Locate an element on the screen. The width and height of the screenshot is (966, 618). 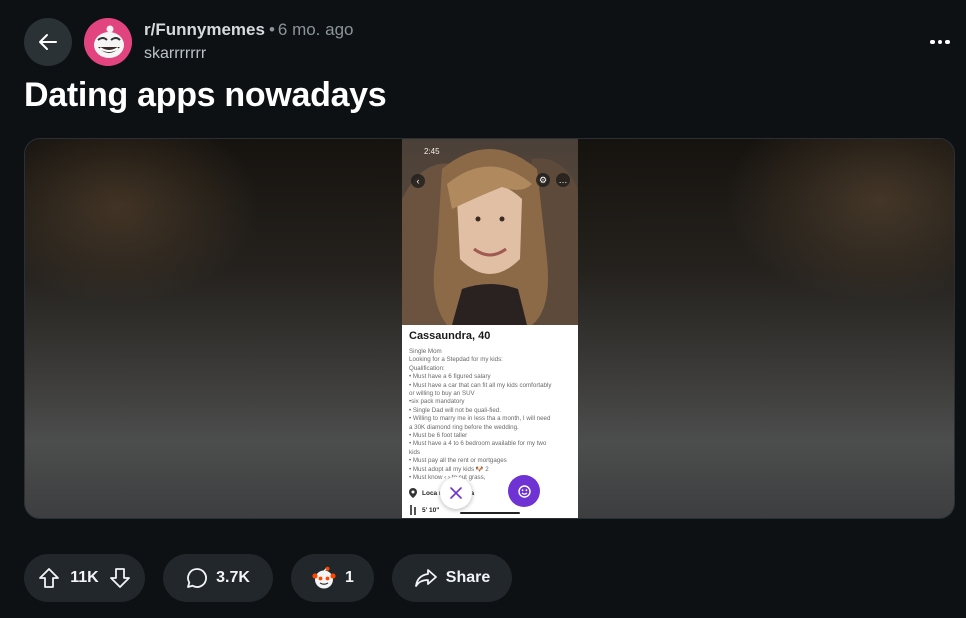
more-horizontal-icon is located at coordinates (932, 42).